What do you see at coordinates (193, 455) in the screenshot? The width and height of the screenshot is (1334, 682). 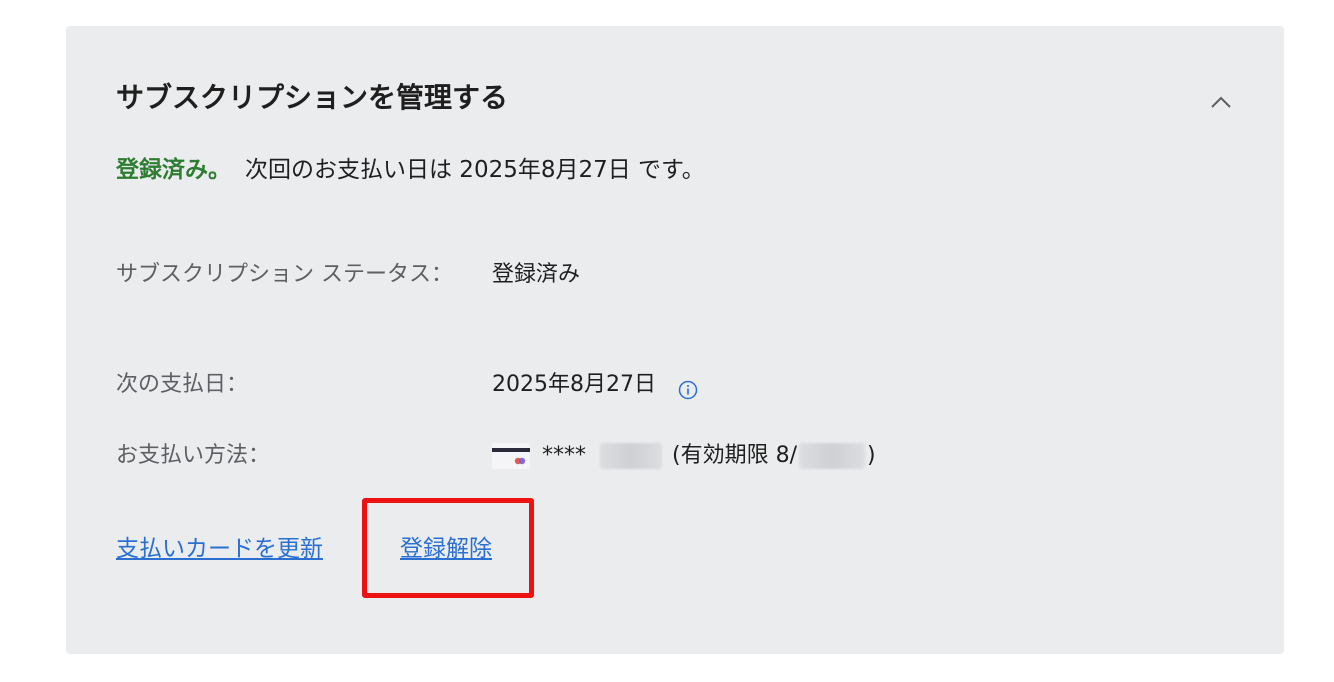 I see `payment-method-label: お支払い方法：` at bounding box center [193, 455].